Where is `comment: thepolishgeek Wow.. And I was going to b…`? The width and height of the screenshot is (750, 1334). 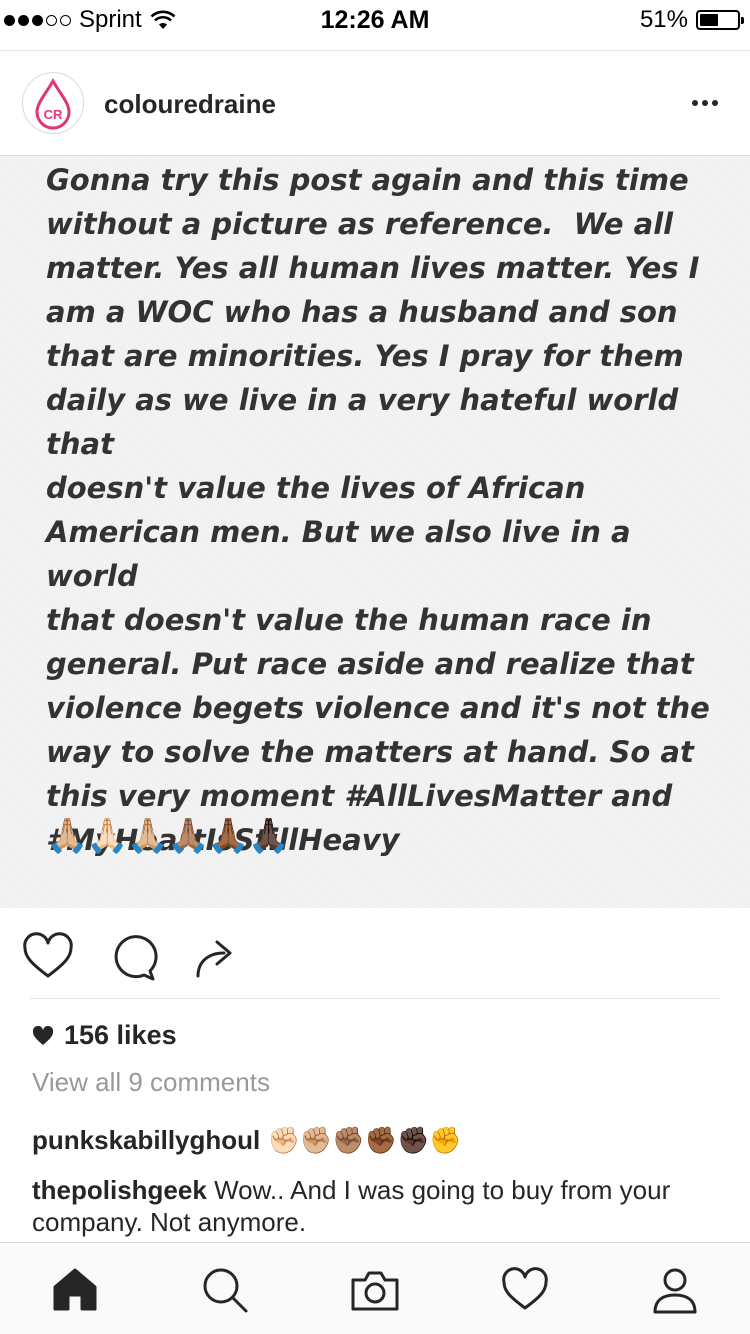
comment: thepolishgeek Wow.. And I was going to b… is located at coordinates (372, 1206).